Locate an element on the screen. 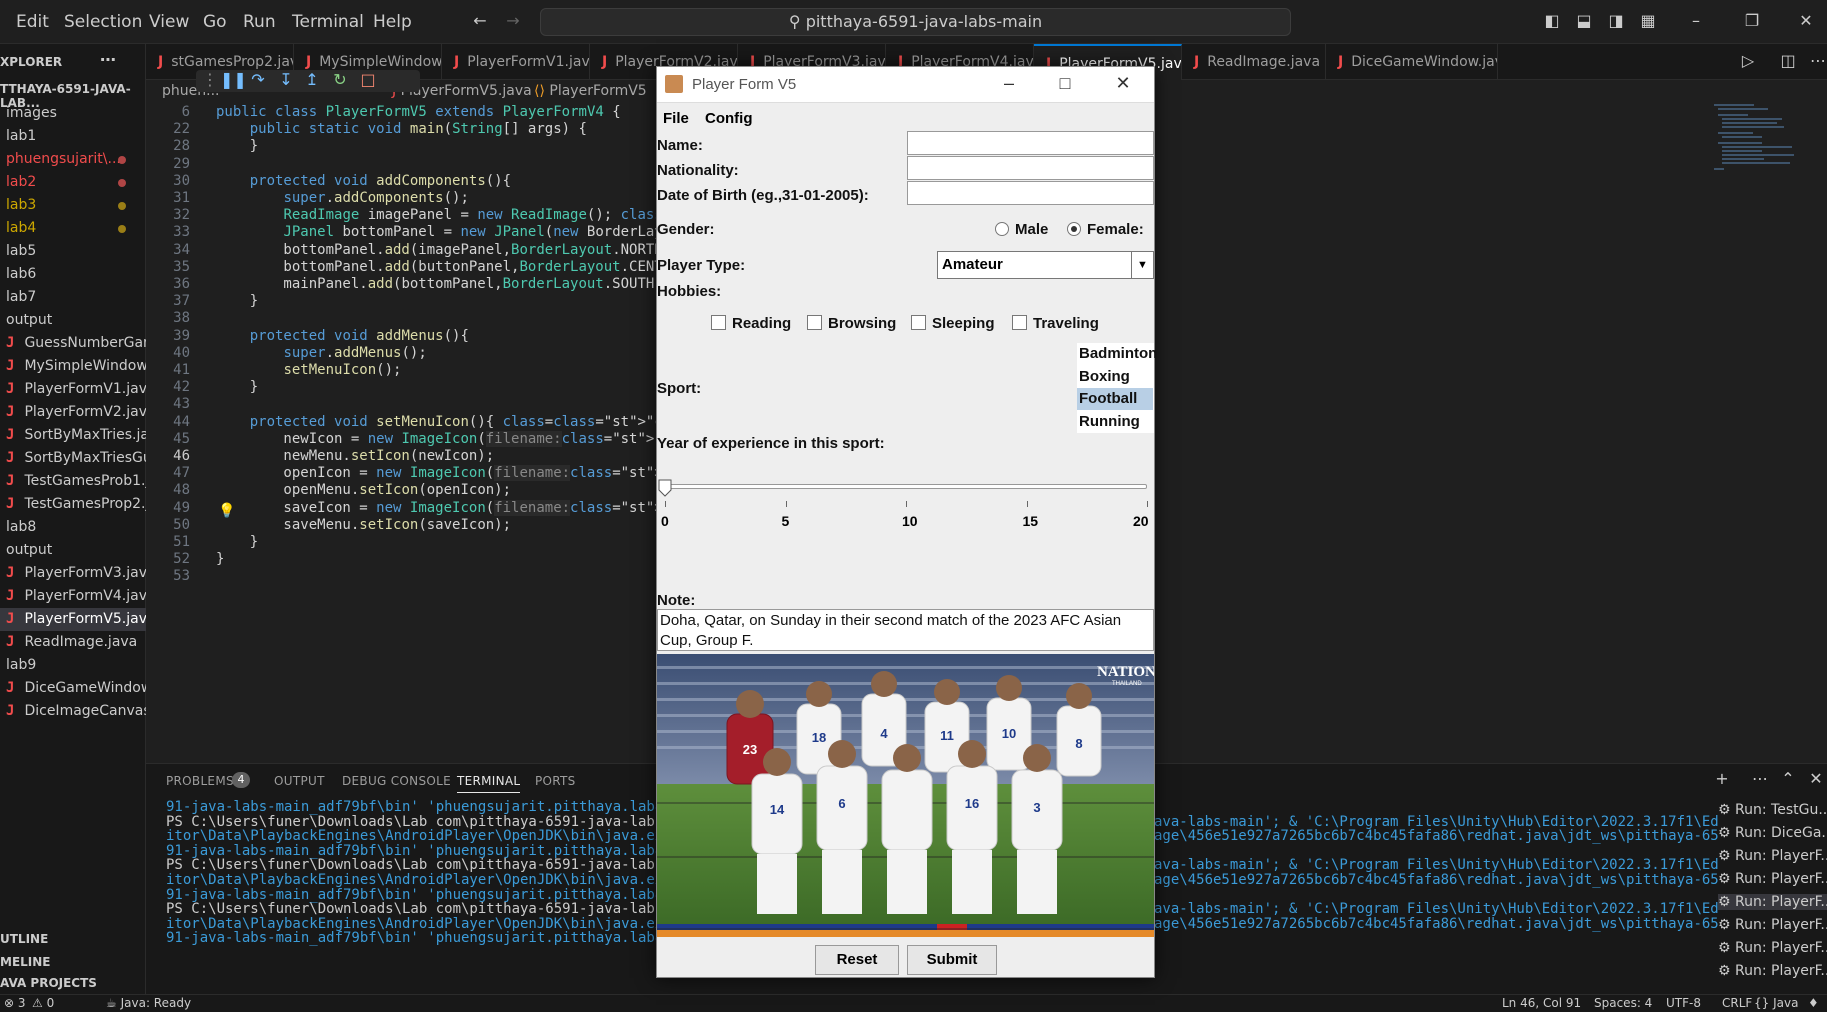  menu-view: View is located at coordinates (169, 22).